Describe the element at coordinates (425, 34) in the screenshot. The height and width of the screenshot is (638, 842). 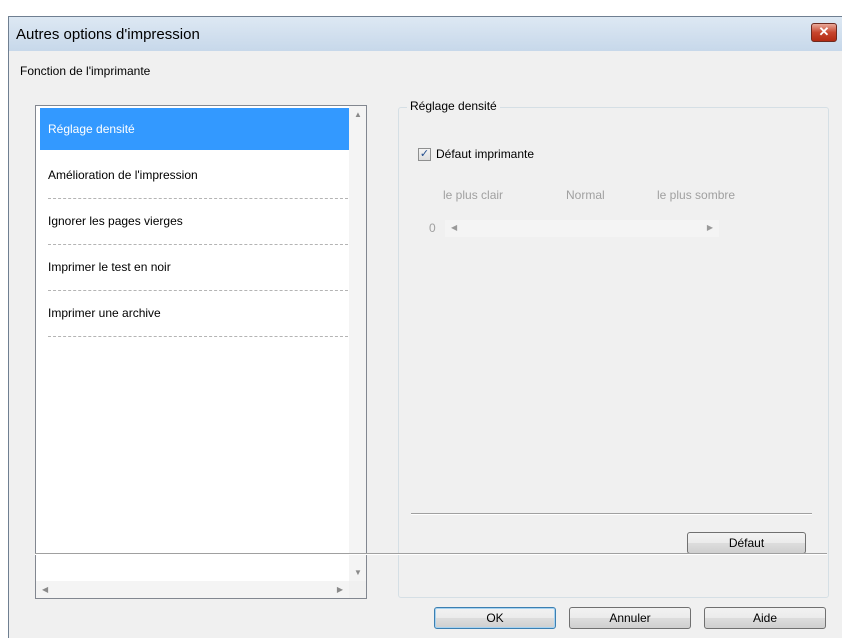
I see `title-bar: Autres options d'impression ✕` at that location.